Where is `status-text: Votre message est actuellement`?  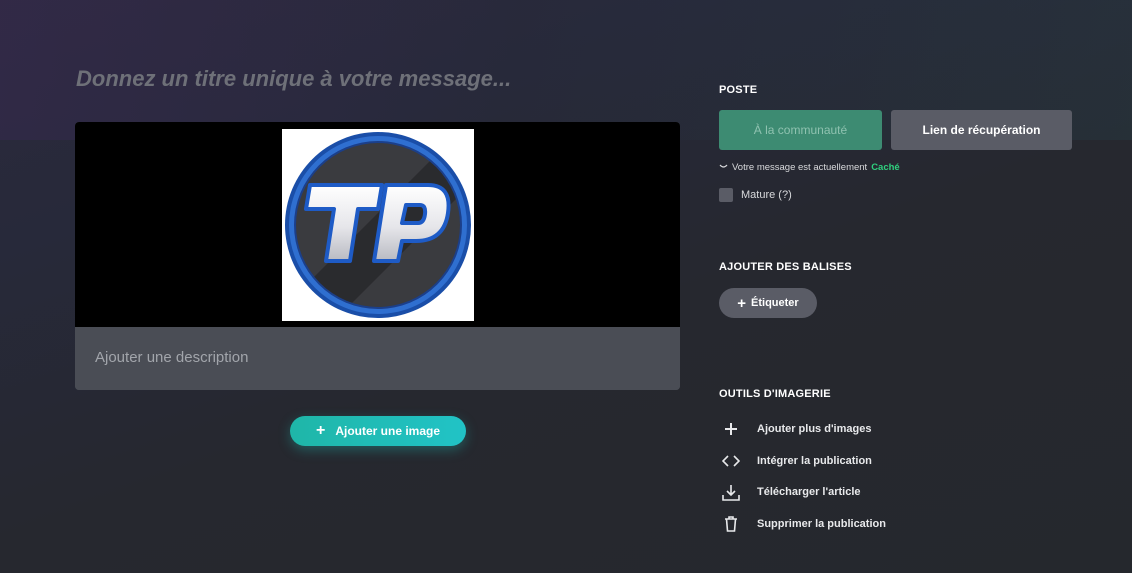
status-text: Votre message est actuellement is located at coordinates (800, 167).